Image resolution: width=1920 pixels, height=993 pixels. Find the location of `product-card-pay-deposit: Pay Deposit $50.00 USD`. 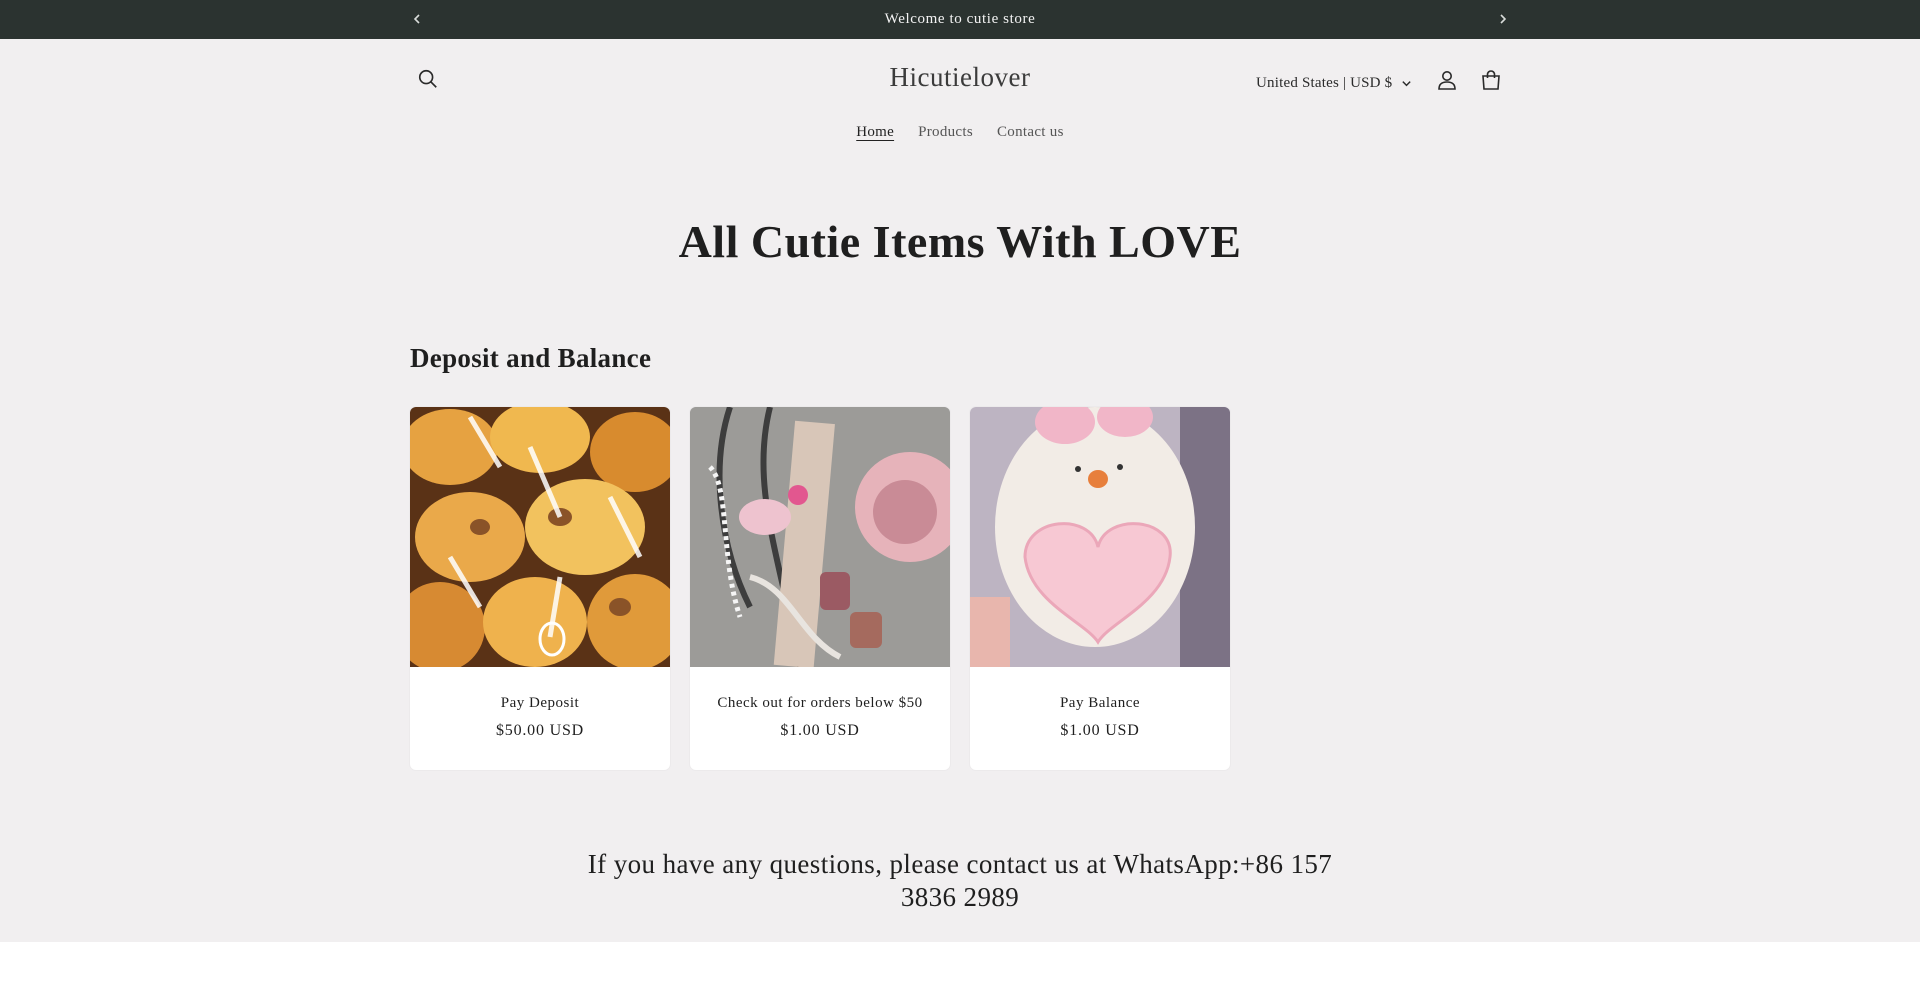

product-card-pay-deposit: Pay Deposit $50.00 USD is located at coordinates (540, 588).